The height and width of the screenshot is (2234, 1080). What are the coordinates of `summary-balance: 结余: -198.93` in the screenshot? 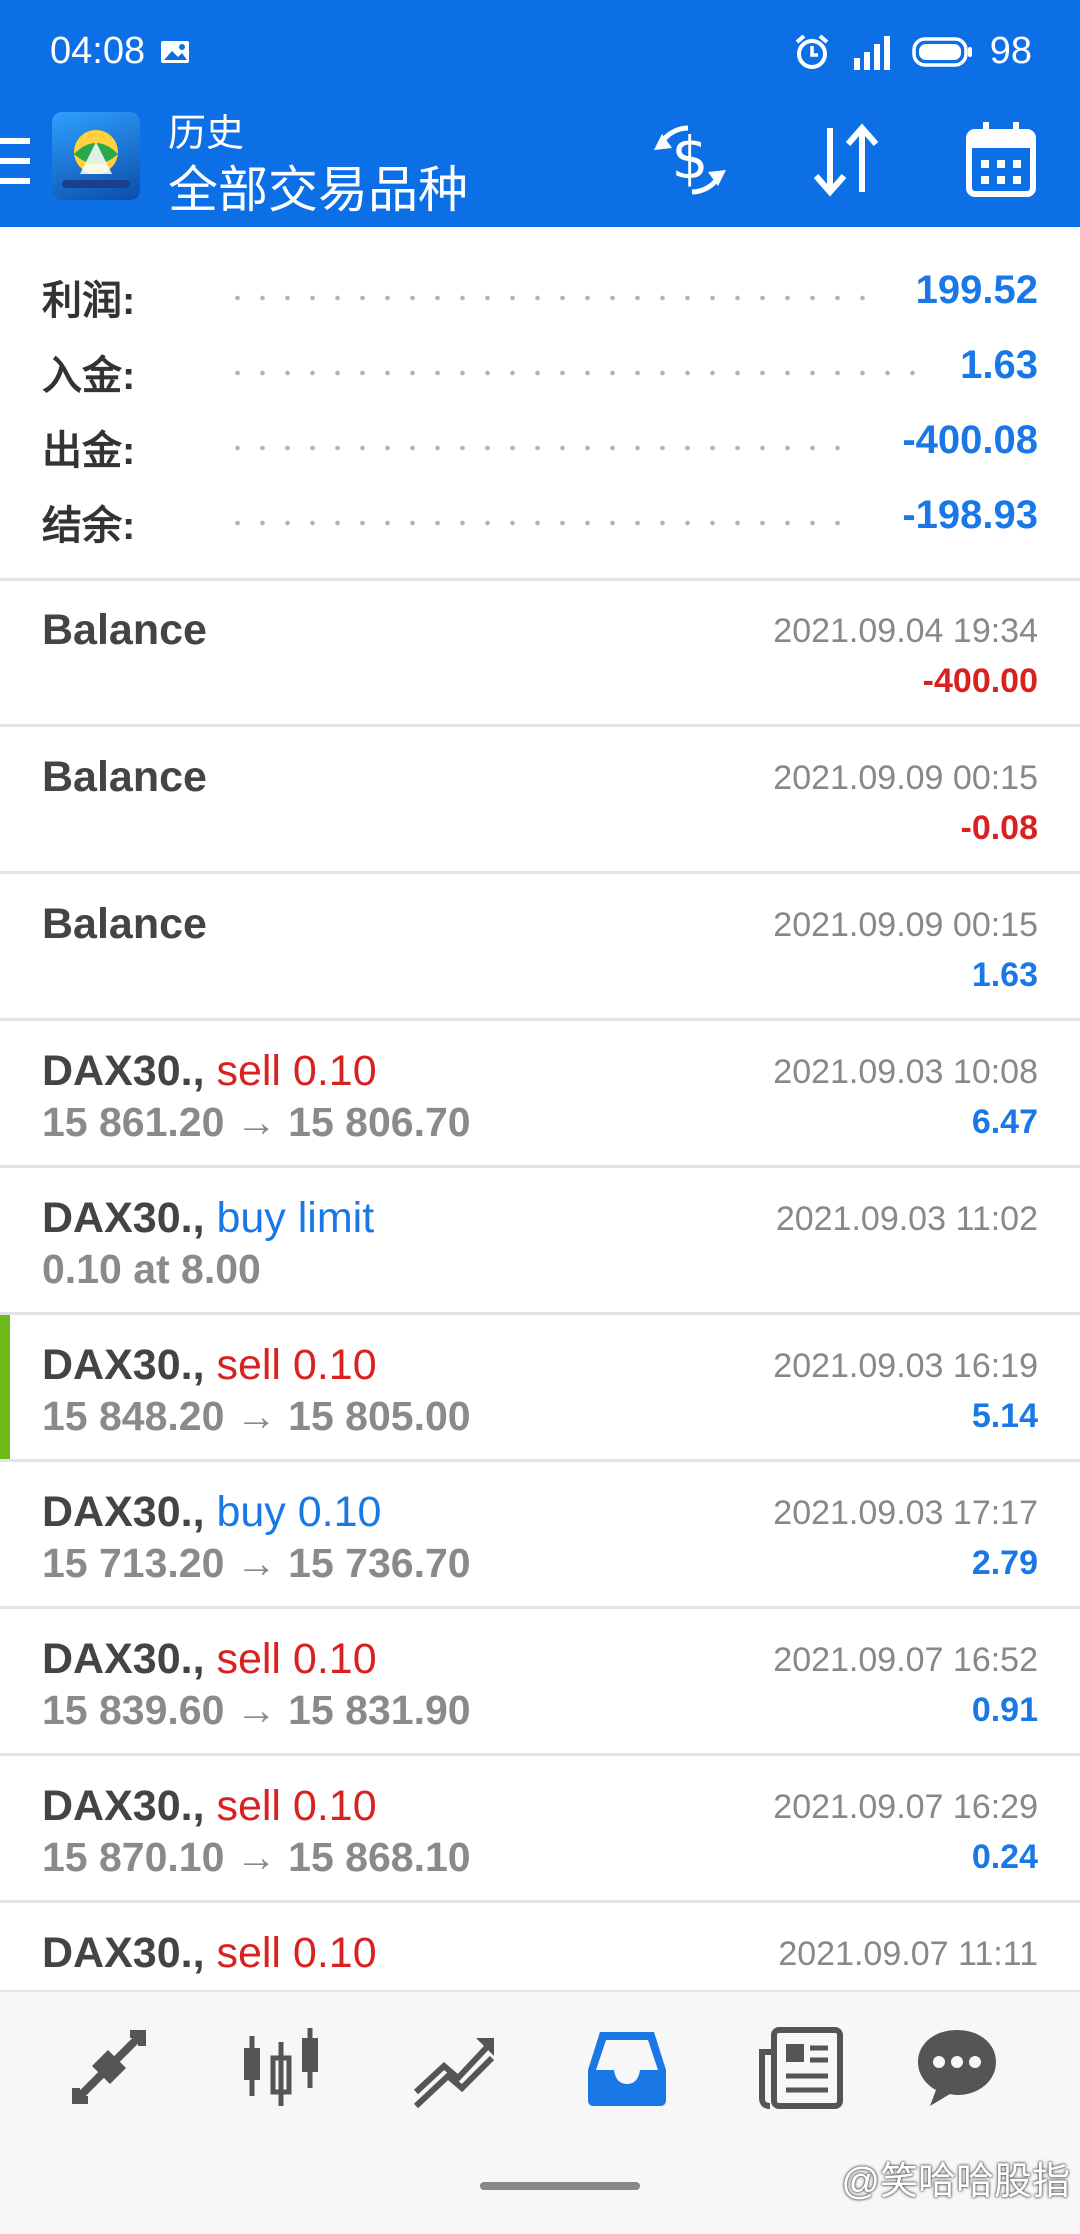 It's located at (540, 524).